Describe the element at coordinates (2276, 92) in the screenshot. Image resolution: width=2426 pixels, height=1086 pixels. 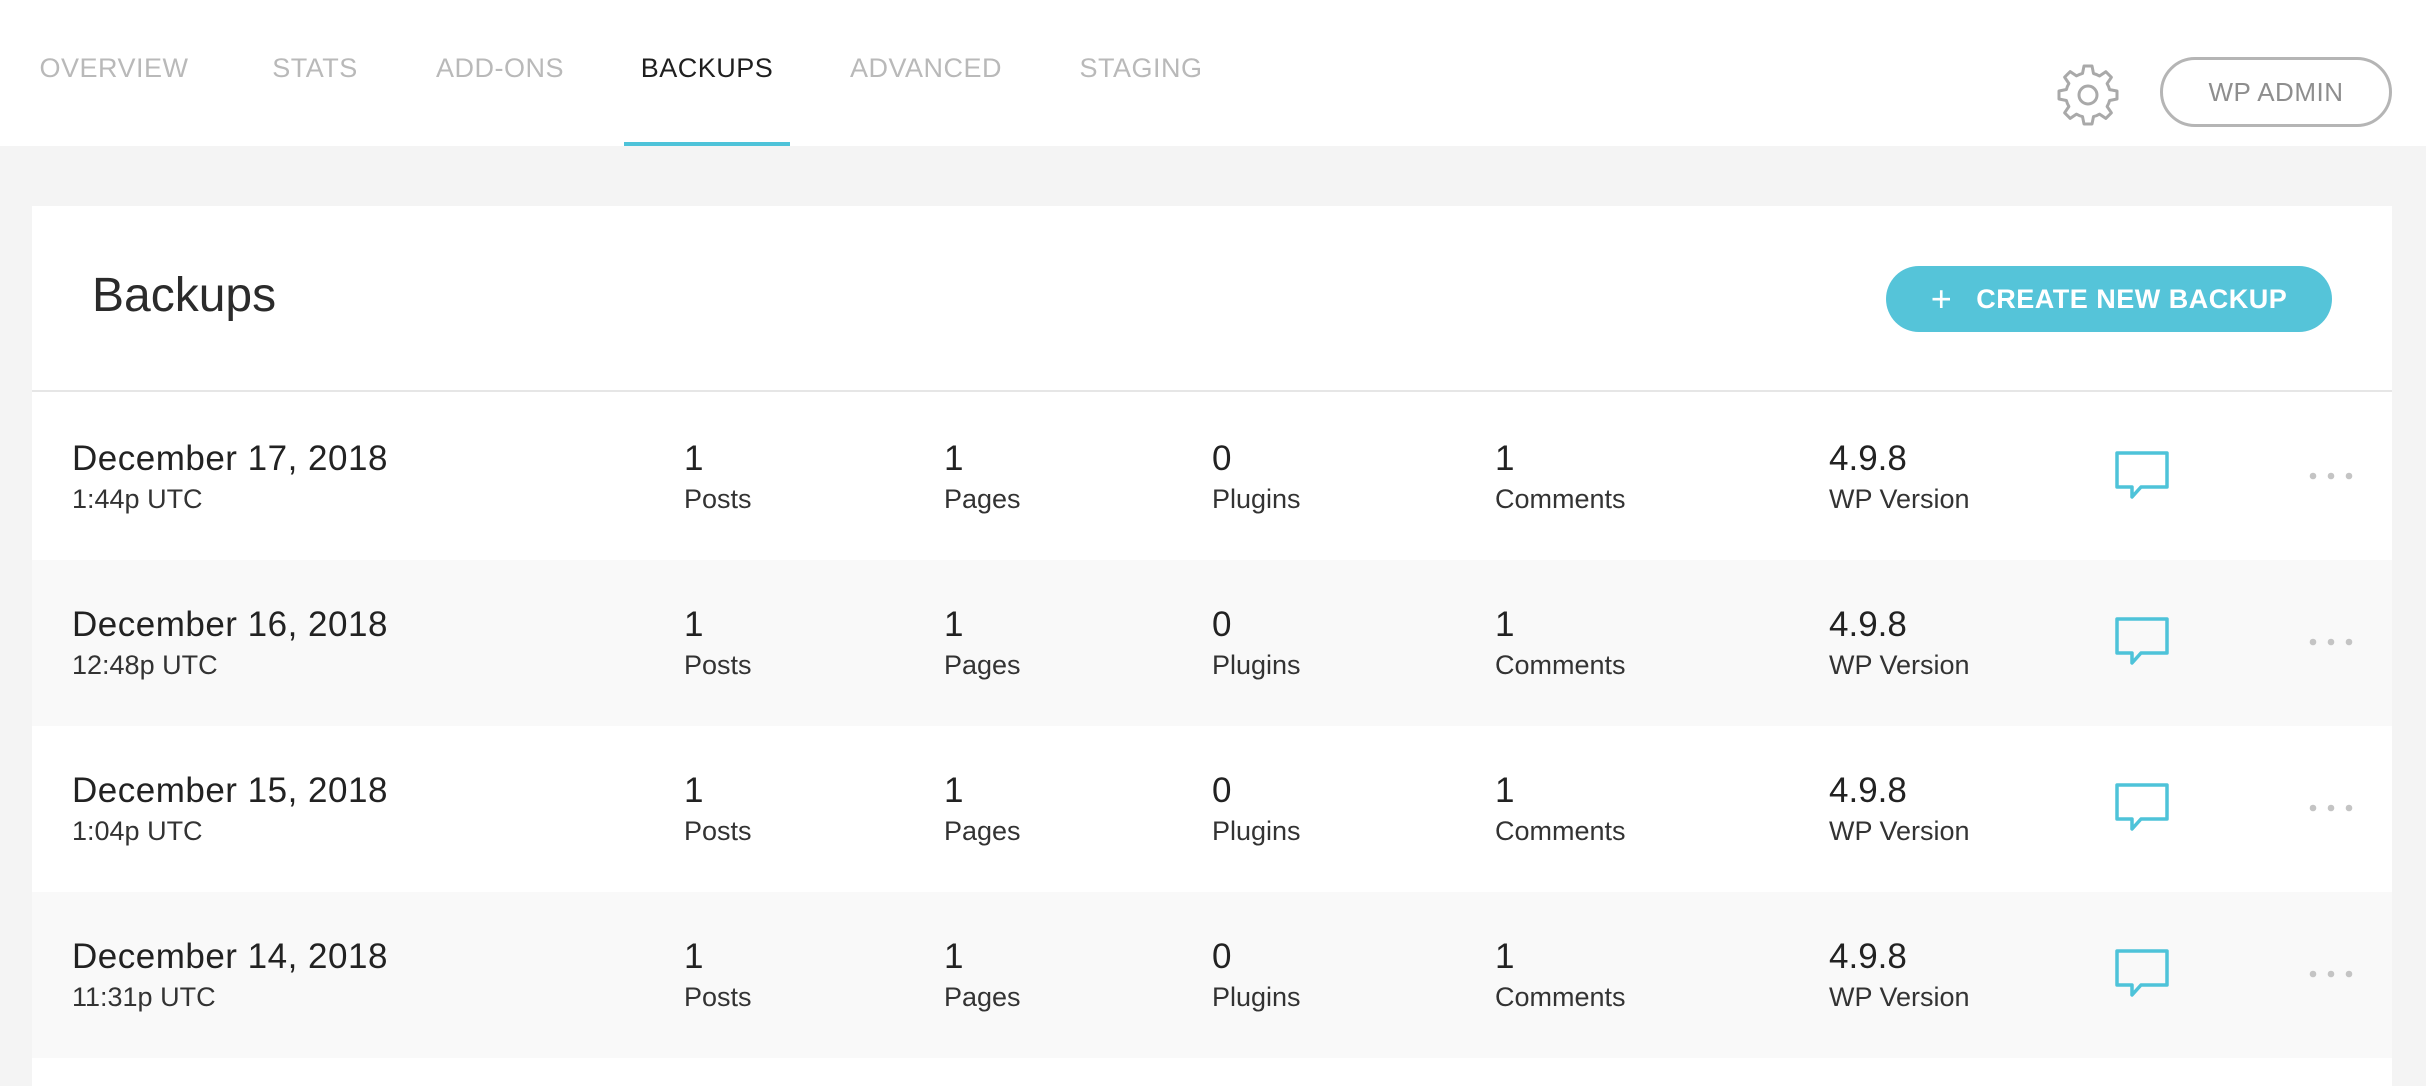
I see `wp-admin-button: WP ADMIN` at that location.